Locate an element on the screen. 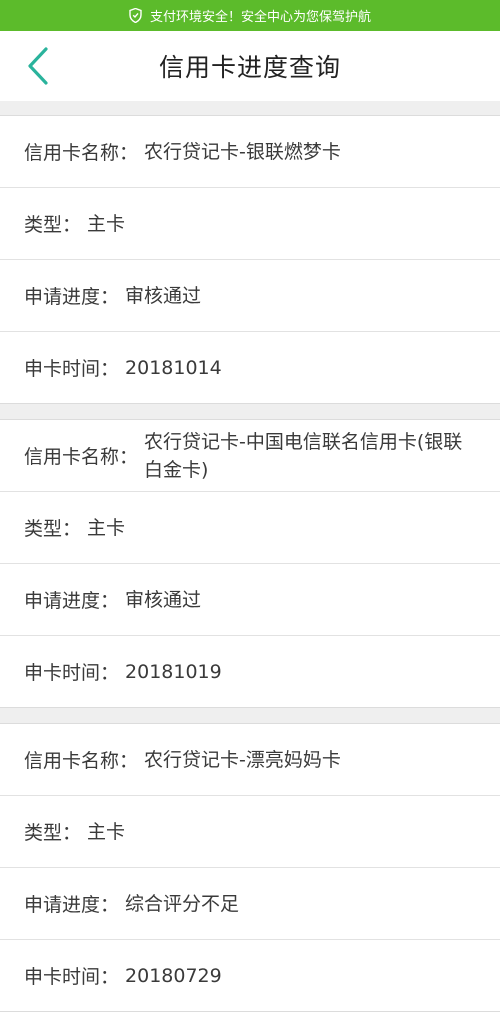  card-name-value: 农行贷记卡-漂亮妈妈卡 is located at coordinates (242, 759).